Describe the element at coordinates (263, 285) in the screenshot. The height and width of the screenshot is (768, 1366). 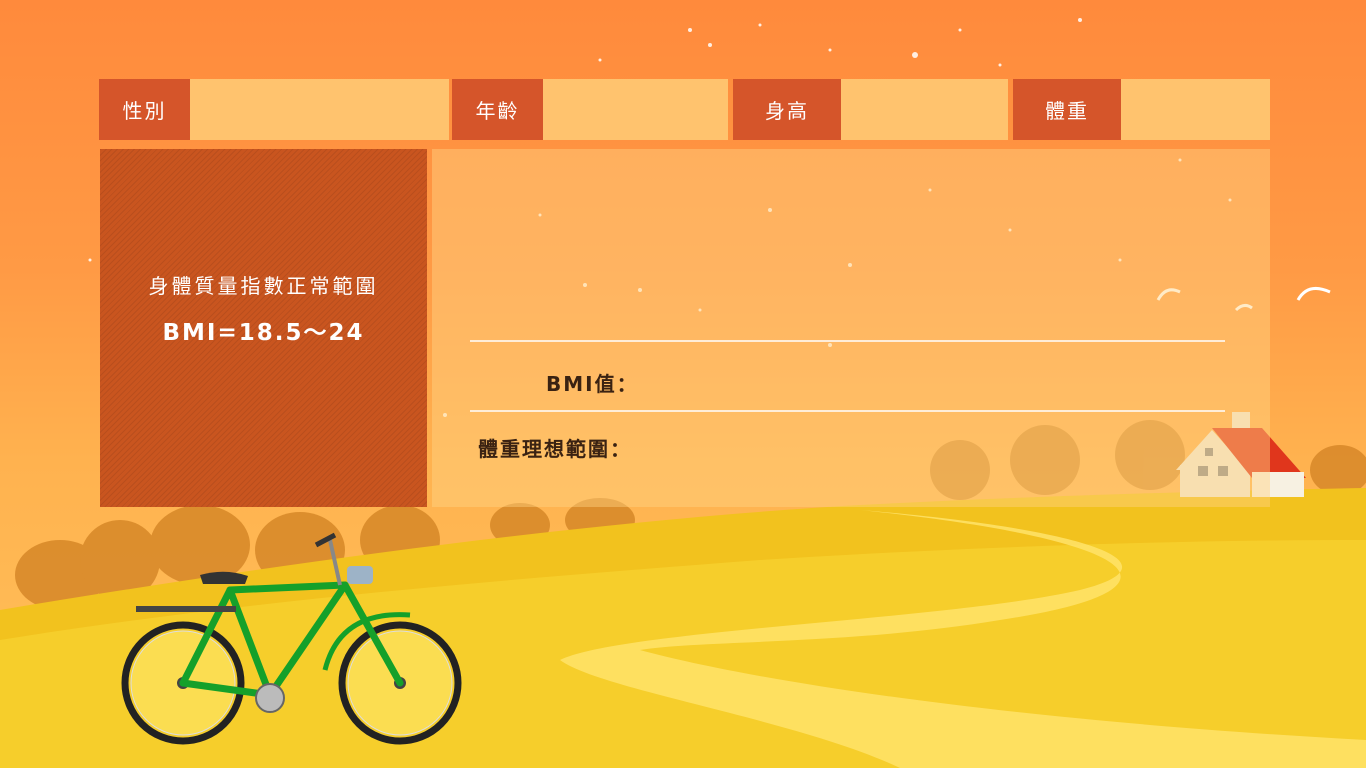
I see `bmi-info-title: 身體質量指數正常範圍` at that location.